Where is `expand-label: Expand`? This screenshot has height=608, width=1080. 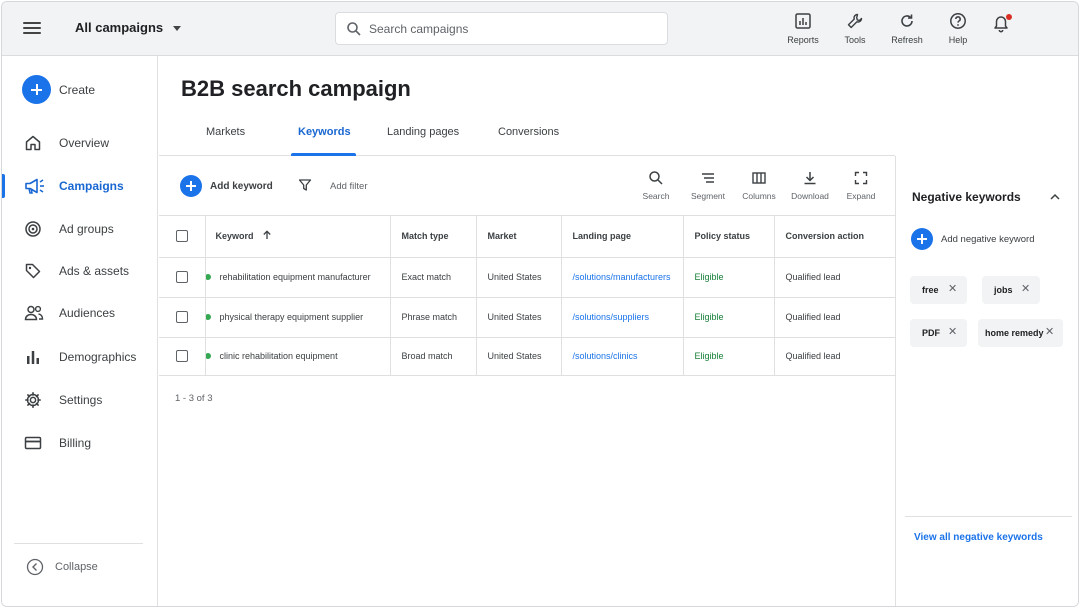
expand-label: Expand is located at coordinates (861, 196).